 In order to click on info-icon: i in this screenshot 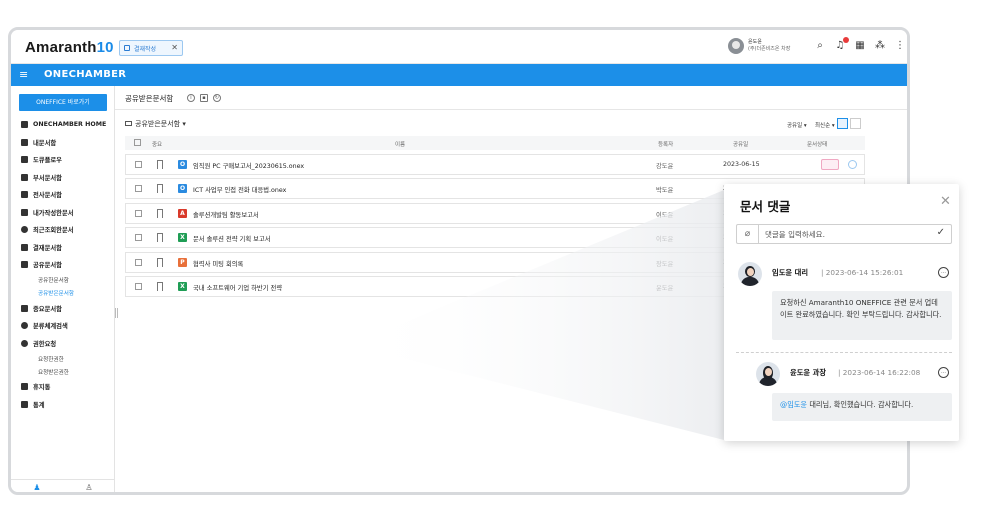, I will do `click(191, 98)`.